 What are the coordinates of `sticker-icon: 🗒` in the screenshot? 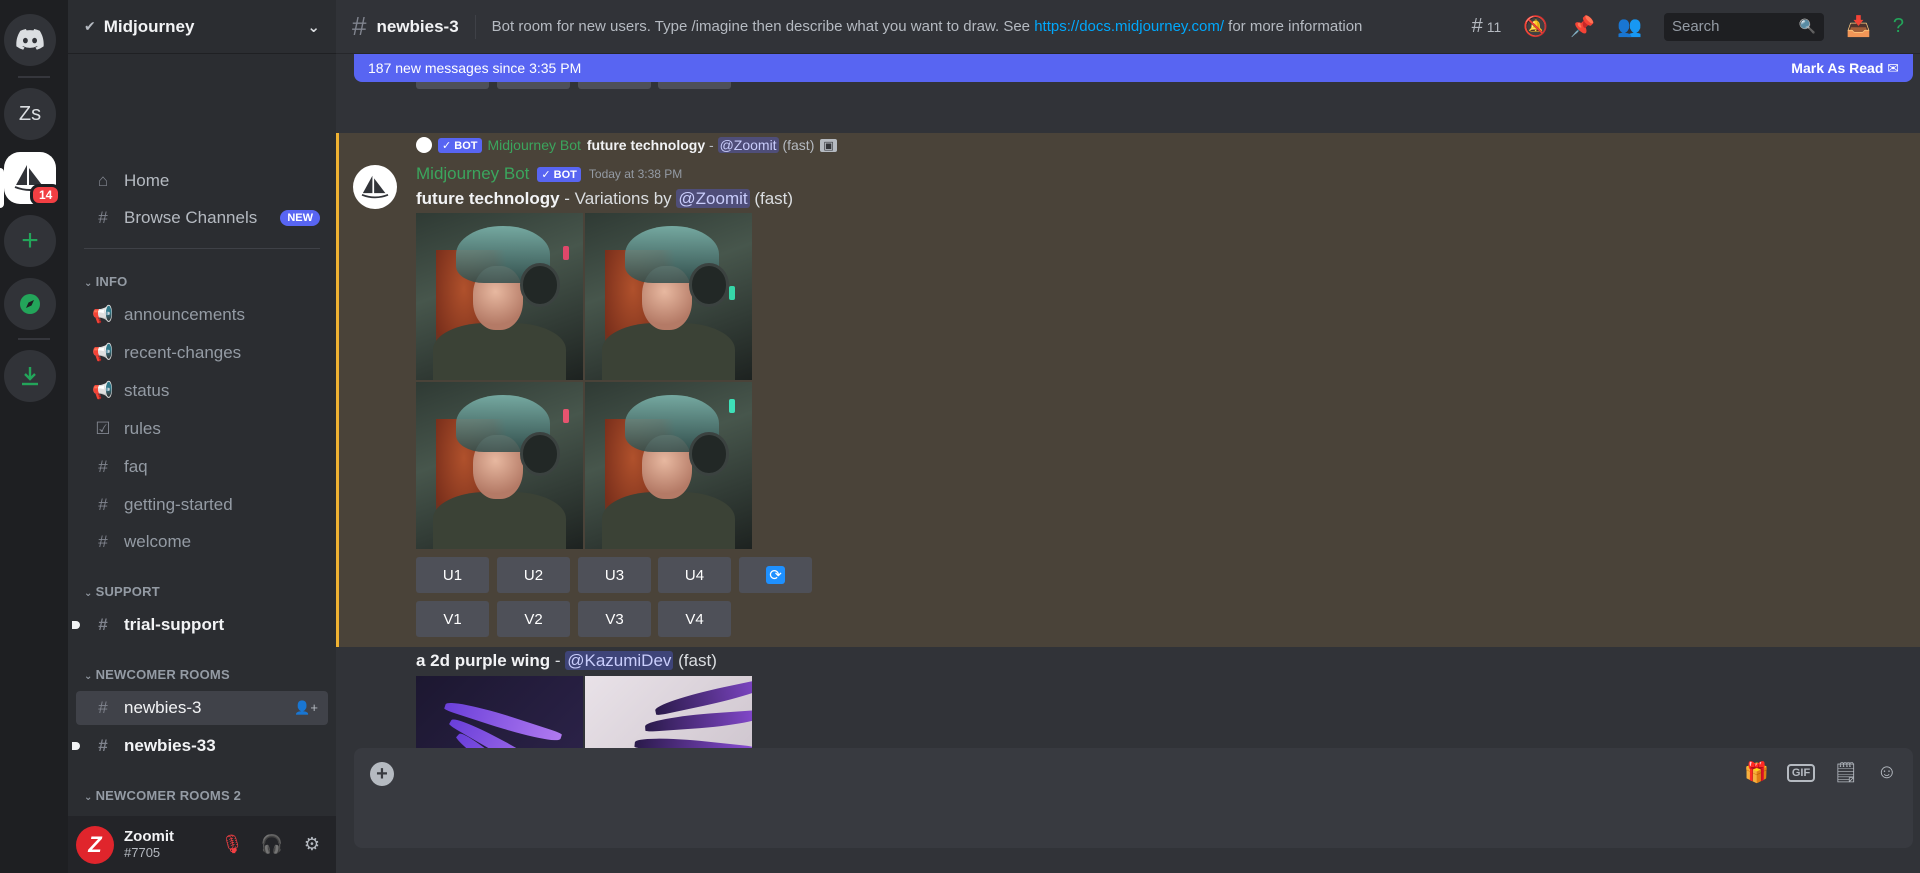 It's located at (1845, 772).